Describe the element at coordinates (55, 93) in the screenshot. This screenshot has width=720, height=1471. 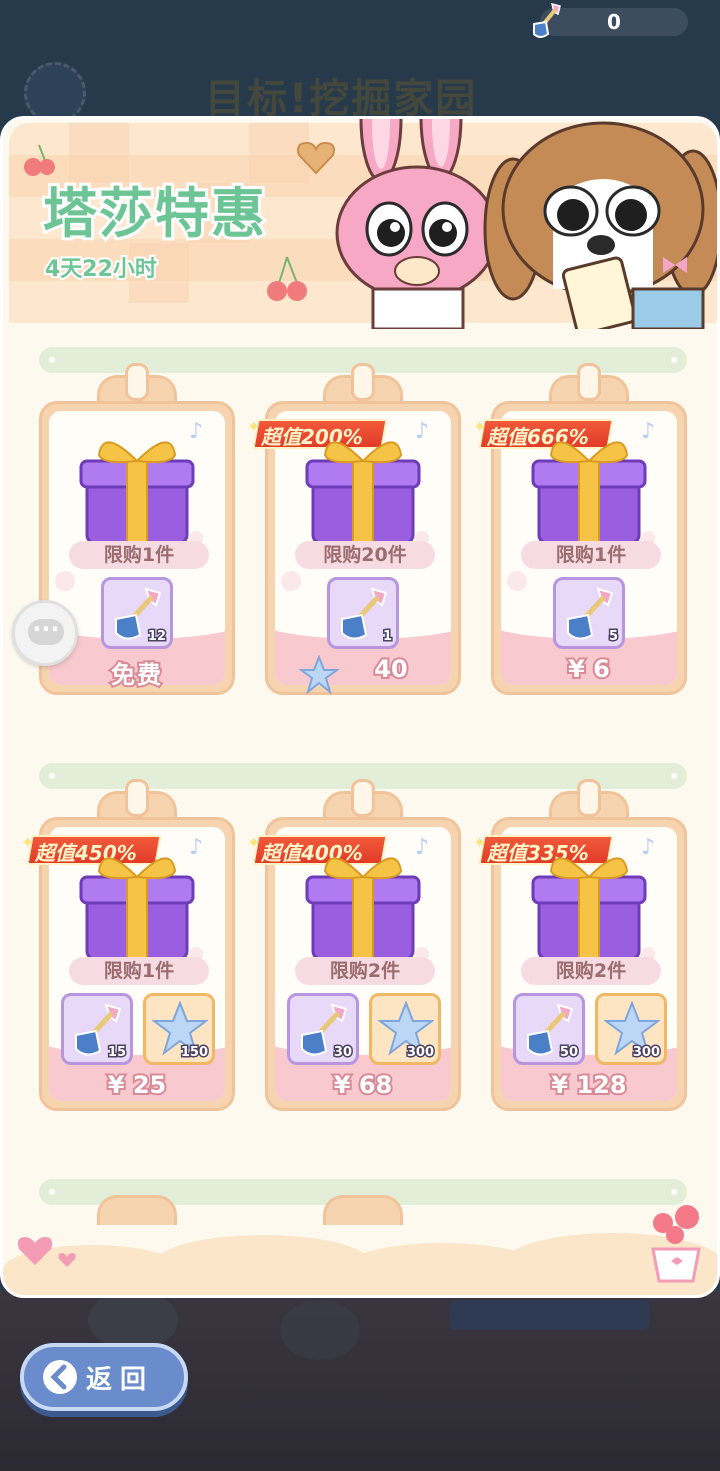
I see `background-menu-icon` at that location.